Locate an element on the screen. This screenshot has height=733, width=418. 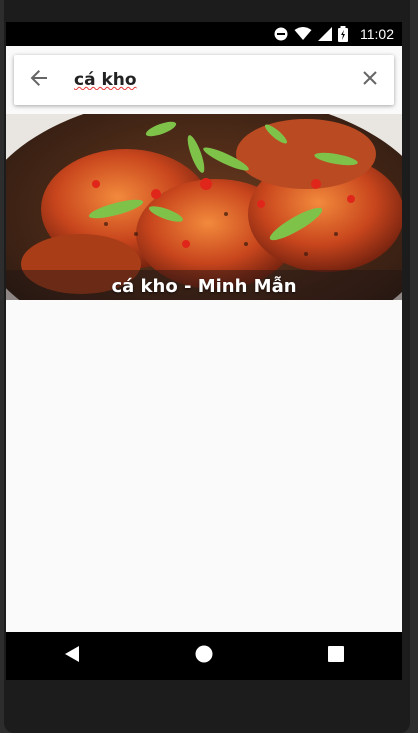
clear-search-button is located at coordinates (370, 80).